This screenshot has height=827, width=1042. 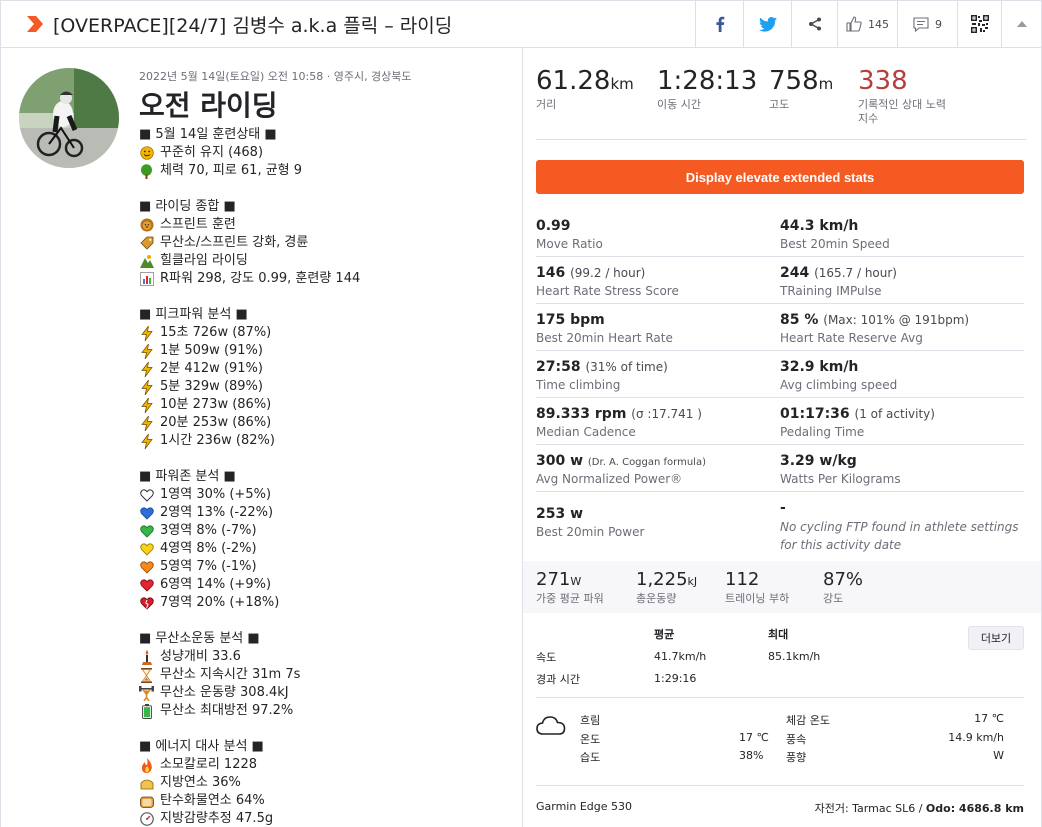 I want to click on comments-button: 9, so click(x=927, y=24).